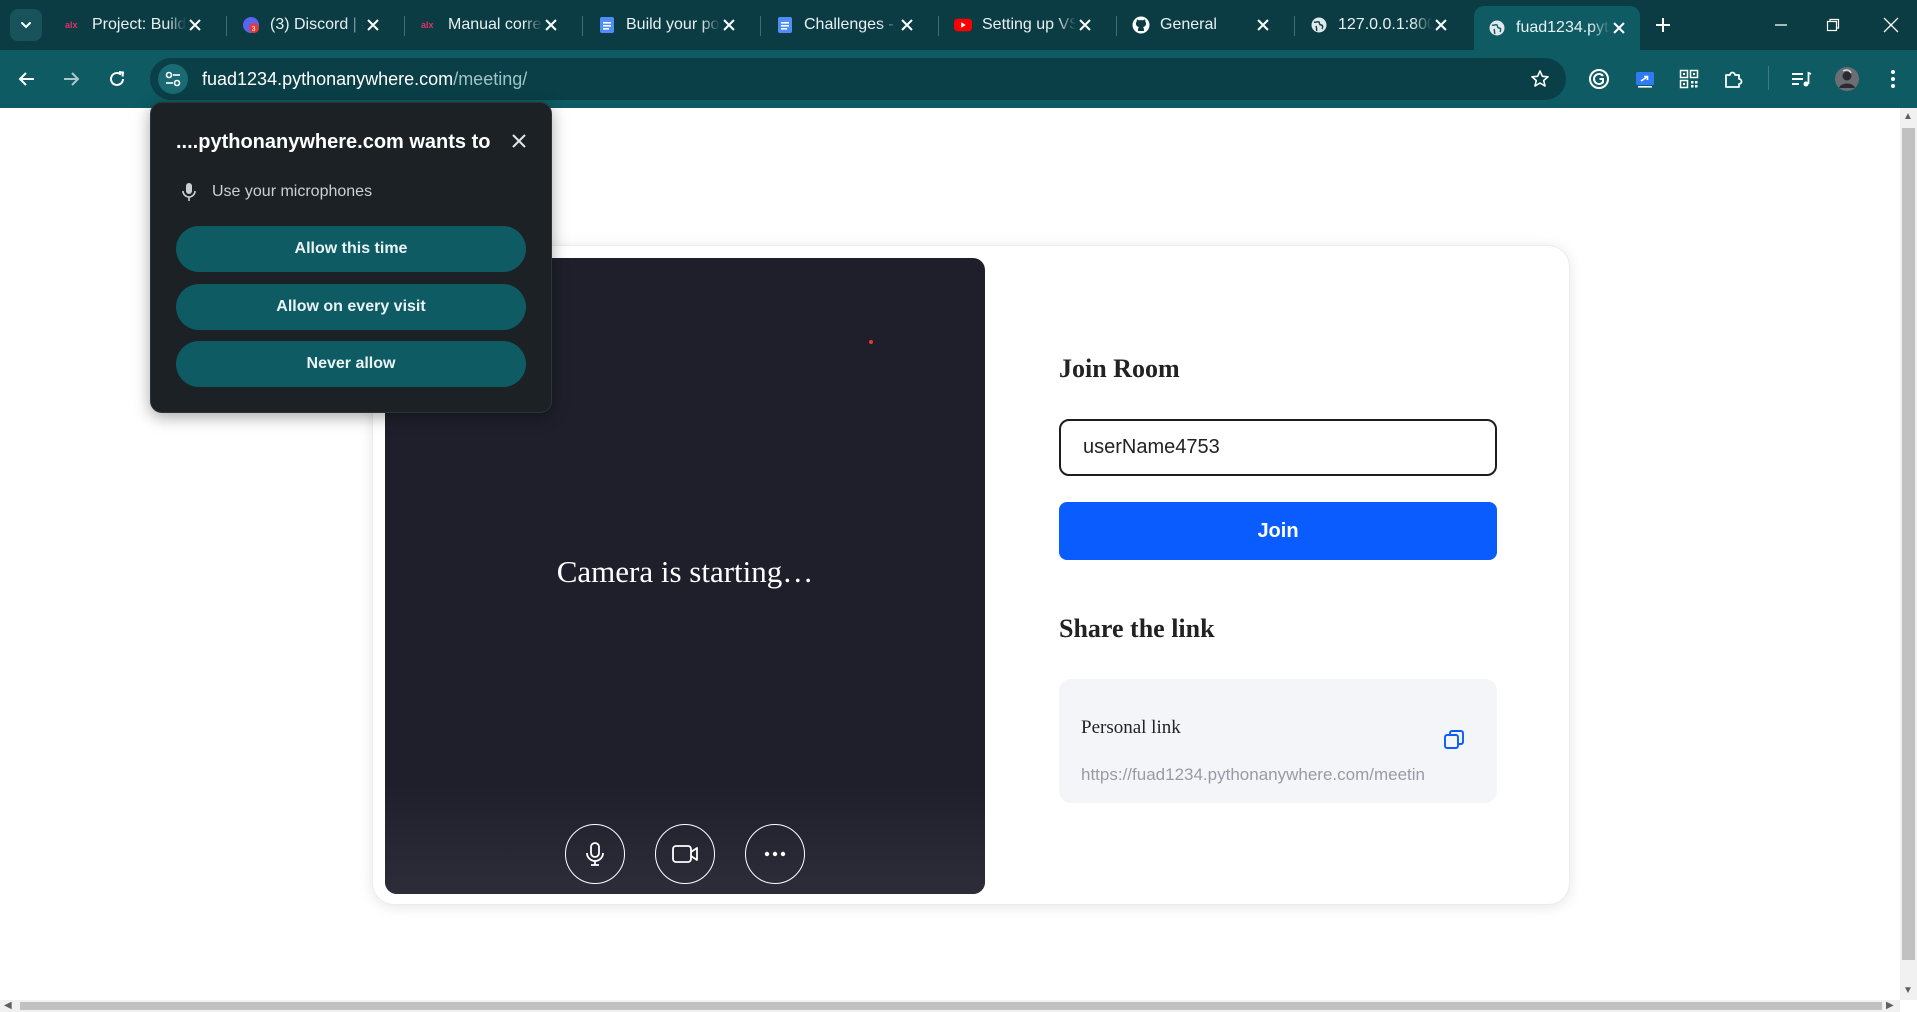 This screenshot has height=1012, width=1917. I want to click on scroll-right-icon: ▶, so click(1890, 1006).